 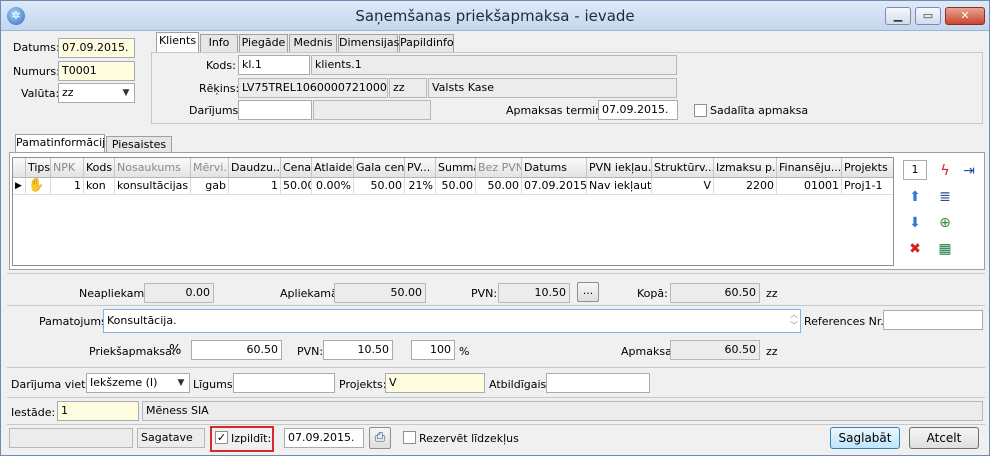 I want to click on lightning-icon: ϟ, so click(x=945, y=171).